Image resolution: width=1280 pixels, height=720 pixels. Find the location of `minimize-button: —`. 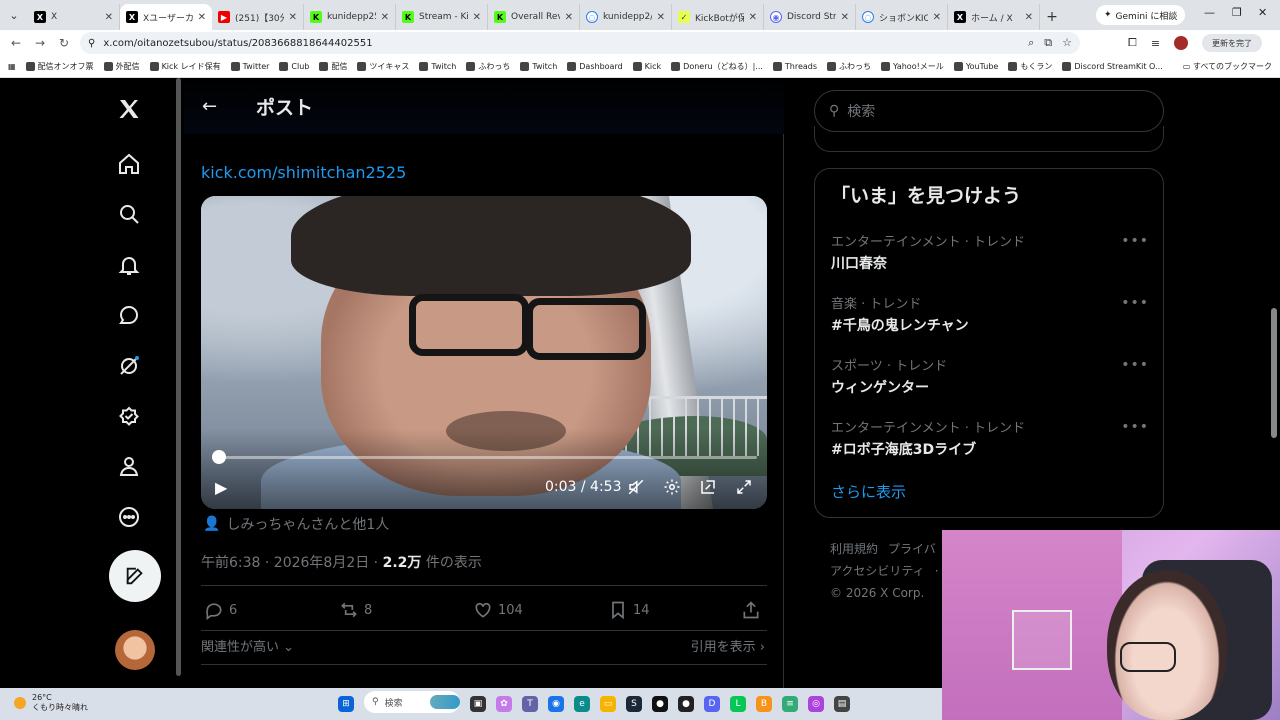

minimize-button: — is located at coordinates (1209, 12).